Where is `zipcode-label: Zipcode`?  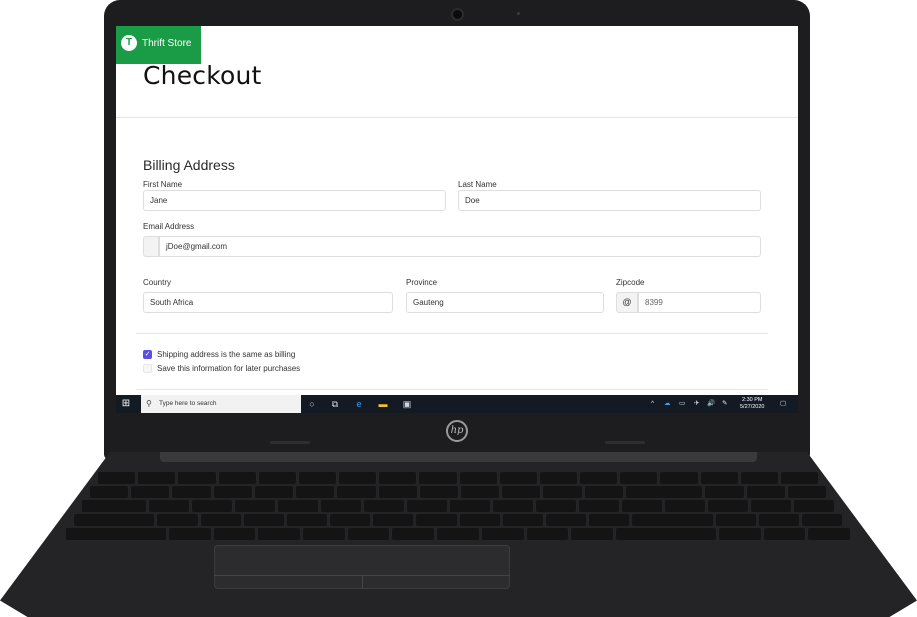 zipcode-label: Zipcode is located at coordinates (630, 282).